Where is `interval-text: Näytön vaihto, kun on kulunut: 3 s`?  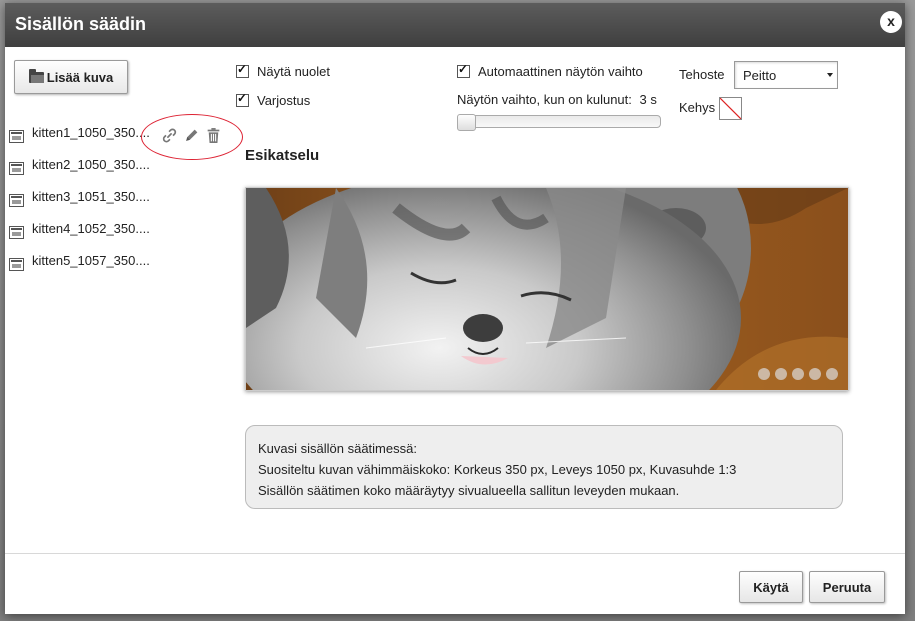 interval-text: Näytön vaihto, kun on kulunut: 3 s is located at coordinates (557, 99).